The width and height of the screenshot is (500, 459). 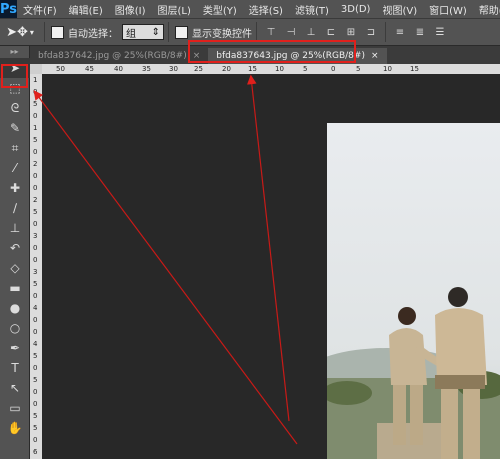 I want to click on close-icon: ×, so click(x=375, y=56).